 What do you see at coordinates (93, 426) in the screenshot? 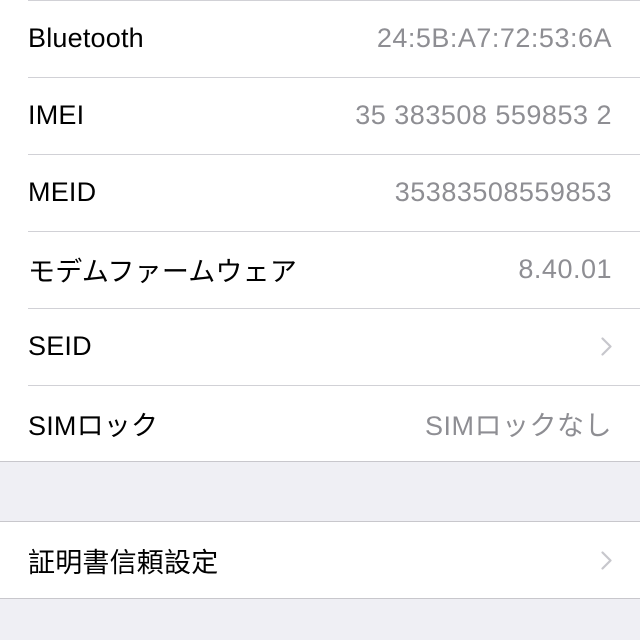
I see `sim-lock-label: SIMロック` at bounding box center [93, 426].